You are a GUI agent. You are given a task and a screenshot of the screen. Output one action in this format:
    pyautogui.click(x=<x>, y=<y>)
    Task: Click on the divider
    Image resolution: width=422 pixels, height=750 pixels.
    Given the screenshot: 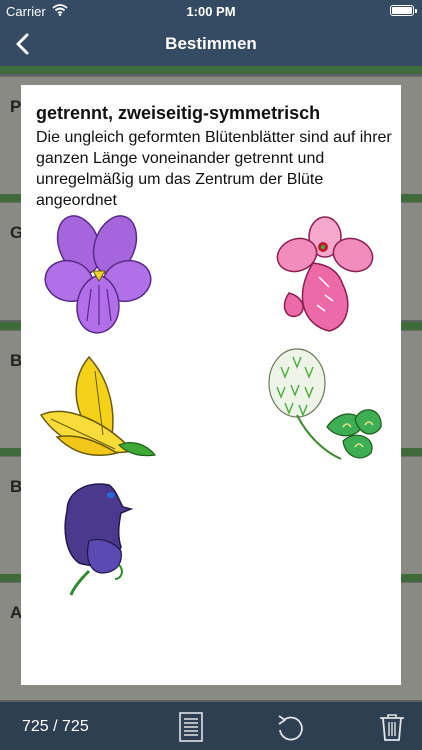 What is the action you would take?
    pyautogui.click(x=211, y=70)
    